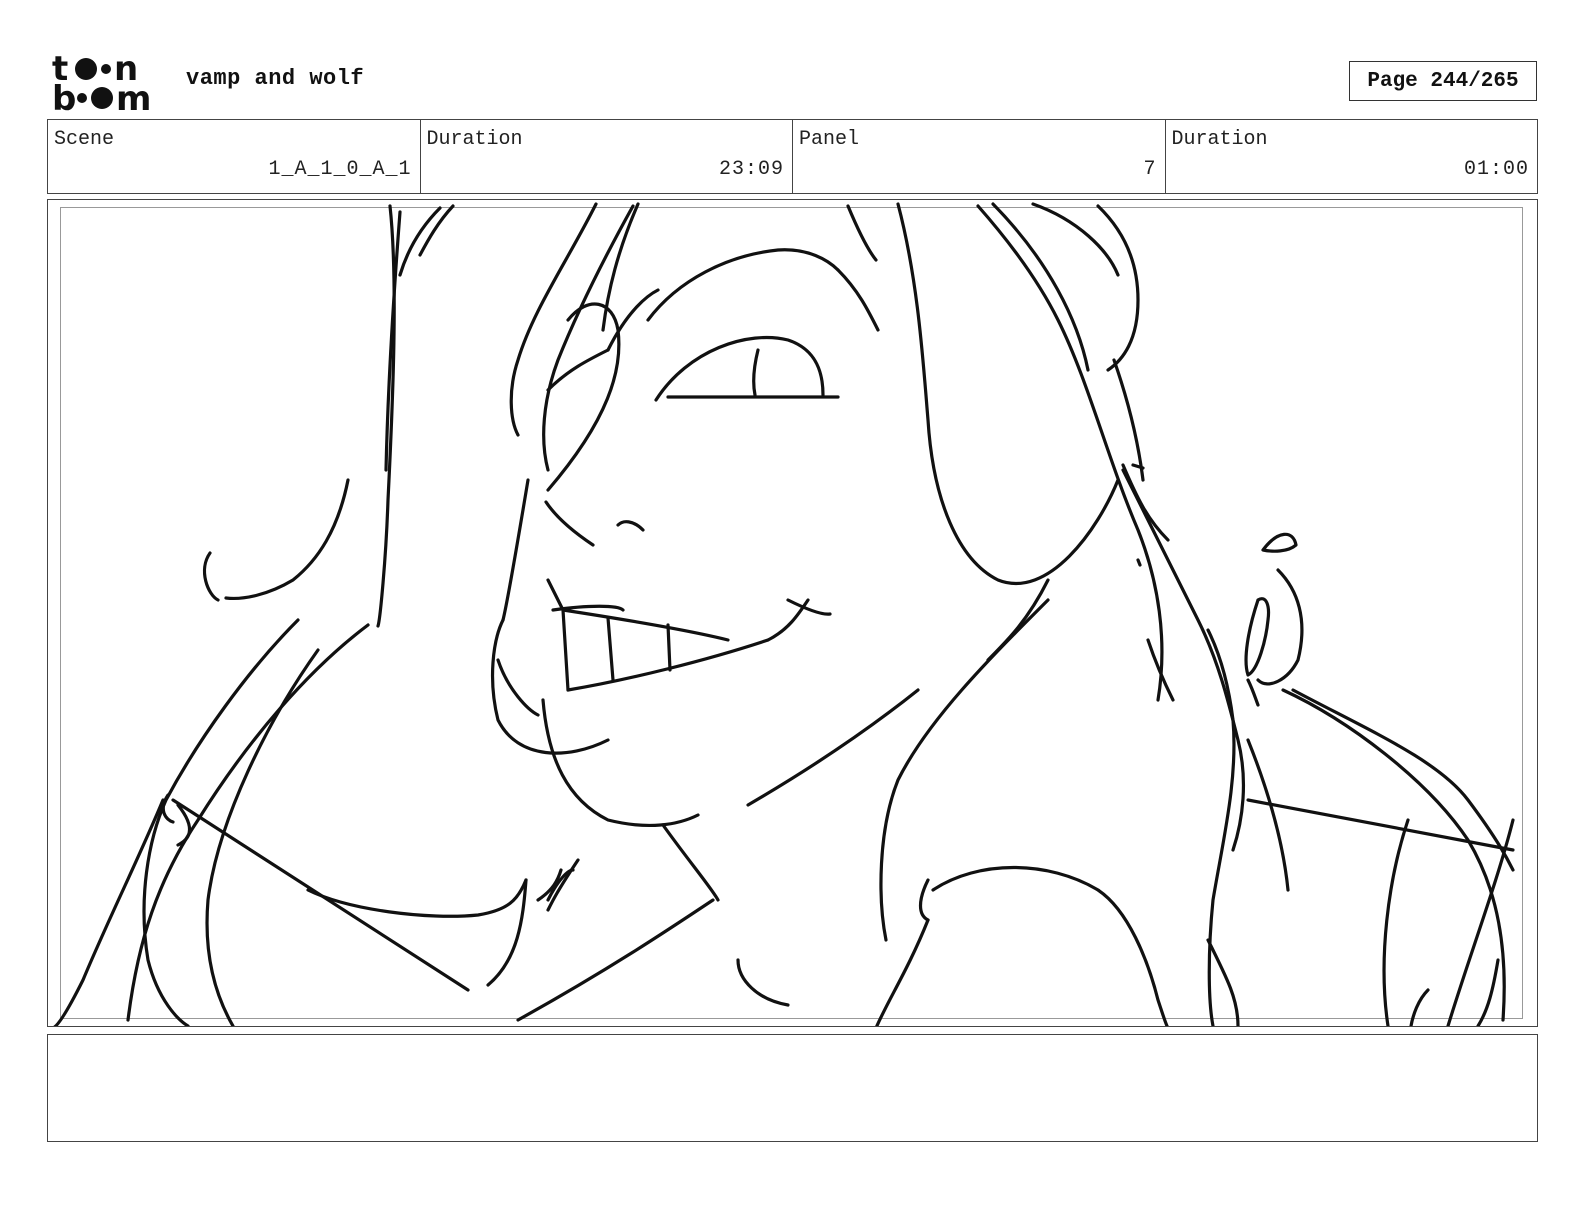 Image resolution: width=1584 pixels, height=1224 pixels. What do you see at coordinates (64, 96) in the screenshot?
I see `svg-text: b` at bounding box center [64, 96].